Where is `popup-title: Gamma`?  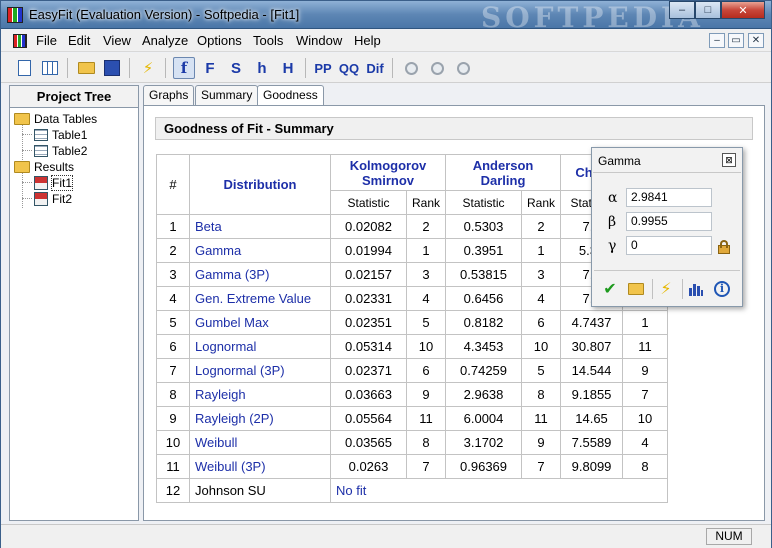 popup-title: Gamma is located at coordinates (619, 161).